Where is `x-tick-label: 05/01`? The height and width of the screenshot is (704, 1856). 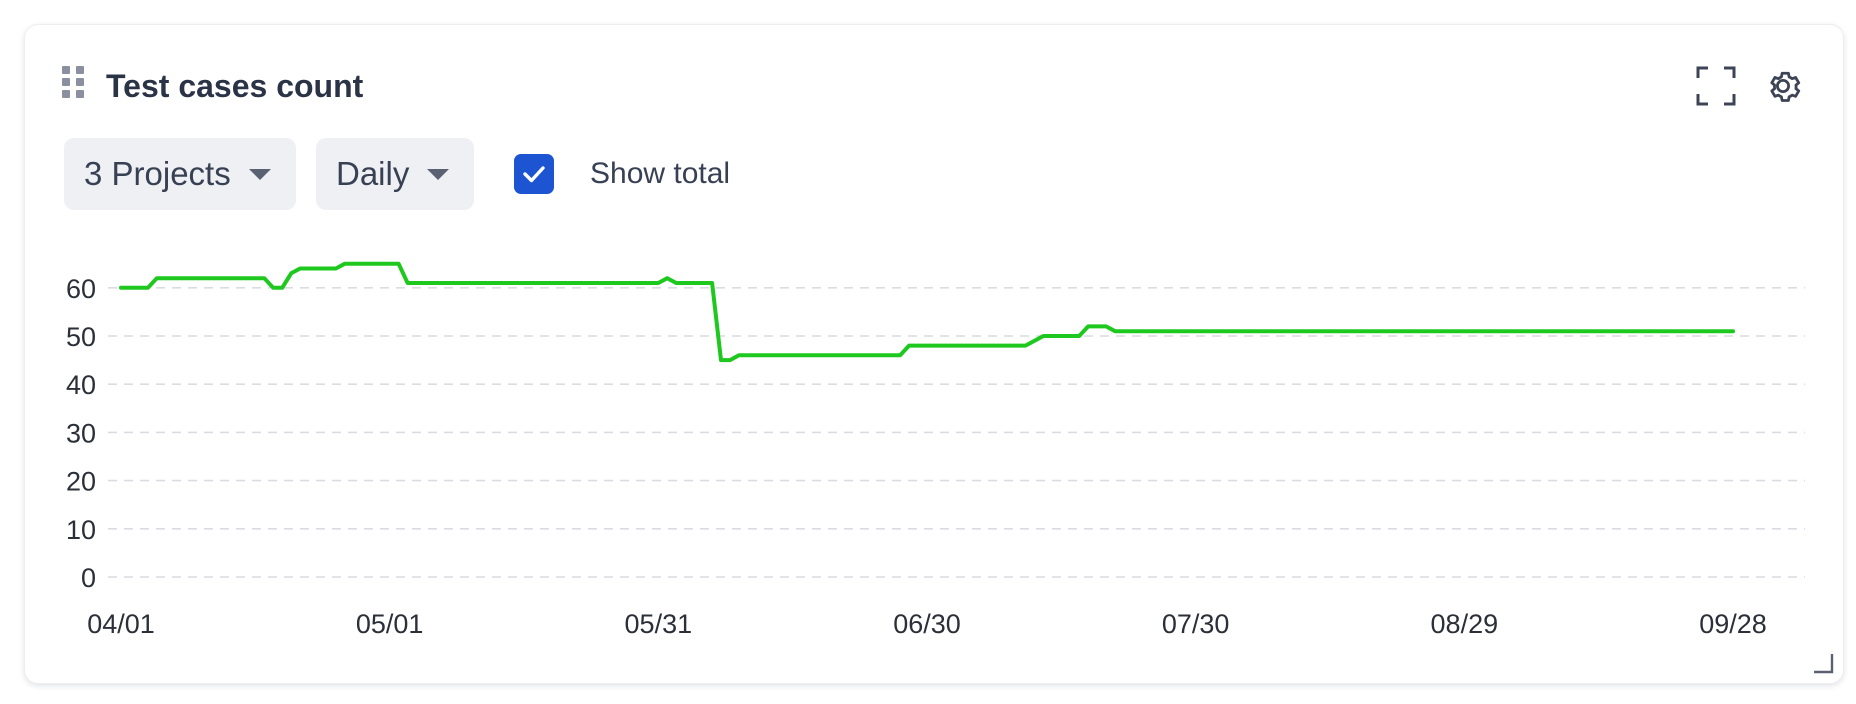
x-tick-label: 05/01 is located at coordinates (390, 624).